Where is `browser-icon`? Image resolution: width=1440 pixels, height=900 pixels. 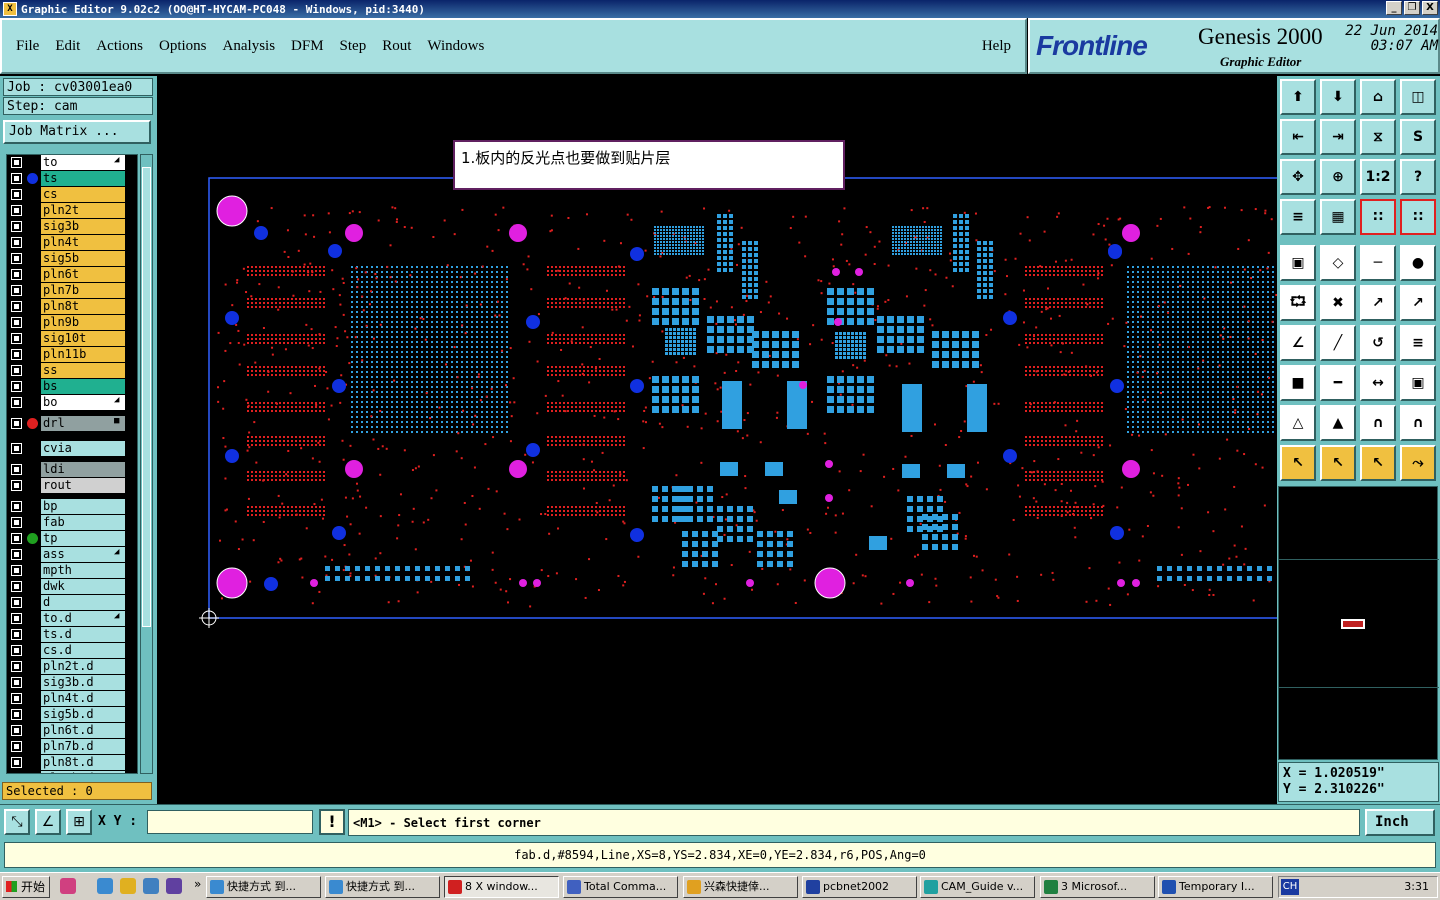
browser-icon is located at coordinates (151, 886).